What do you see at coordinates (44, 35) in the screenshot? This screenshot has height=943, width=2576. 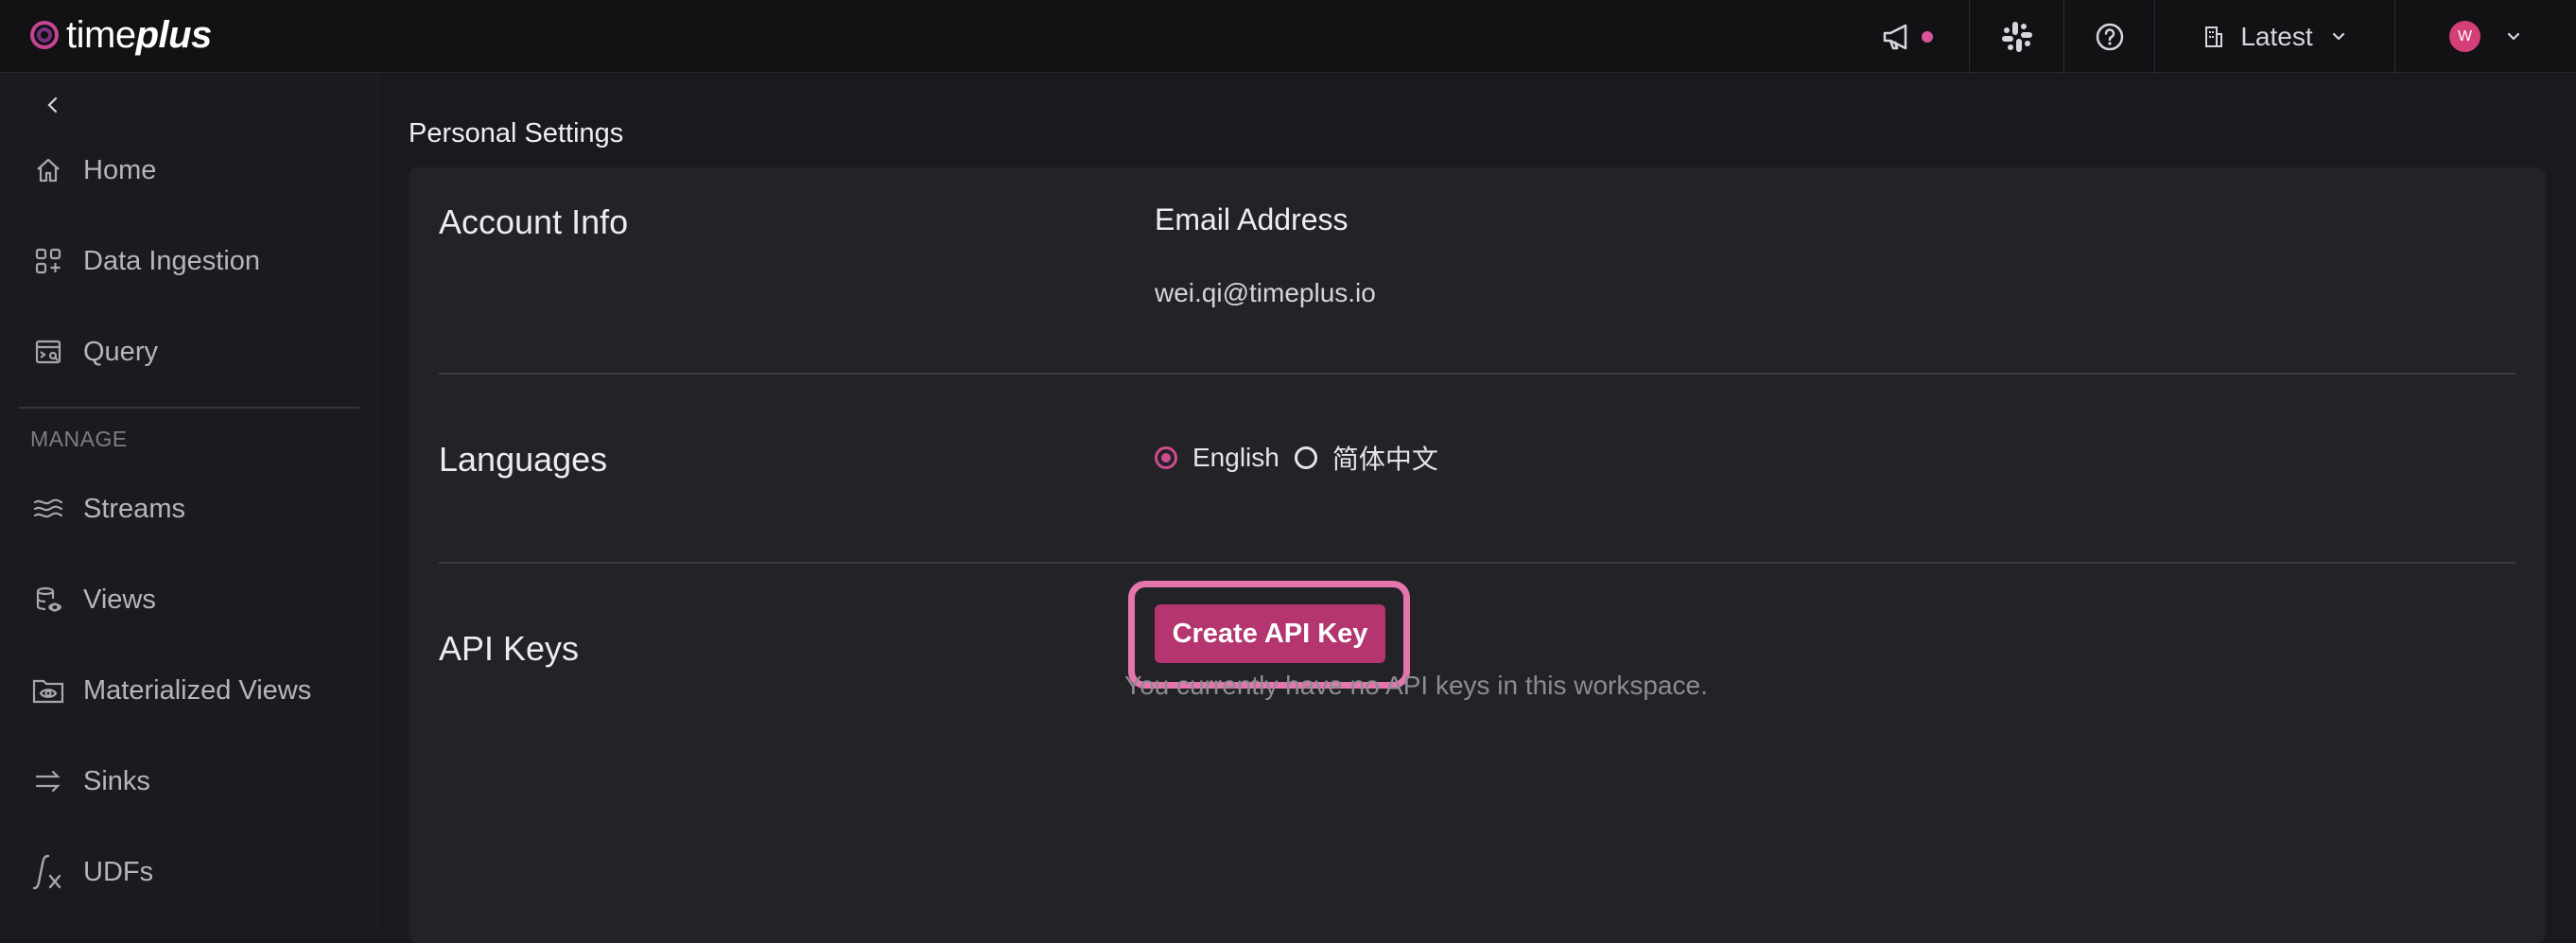 I see `logo-mark-icon` at bounding box center [44, 35].